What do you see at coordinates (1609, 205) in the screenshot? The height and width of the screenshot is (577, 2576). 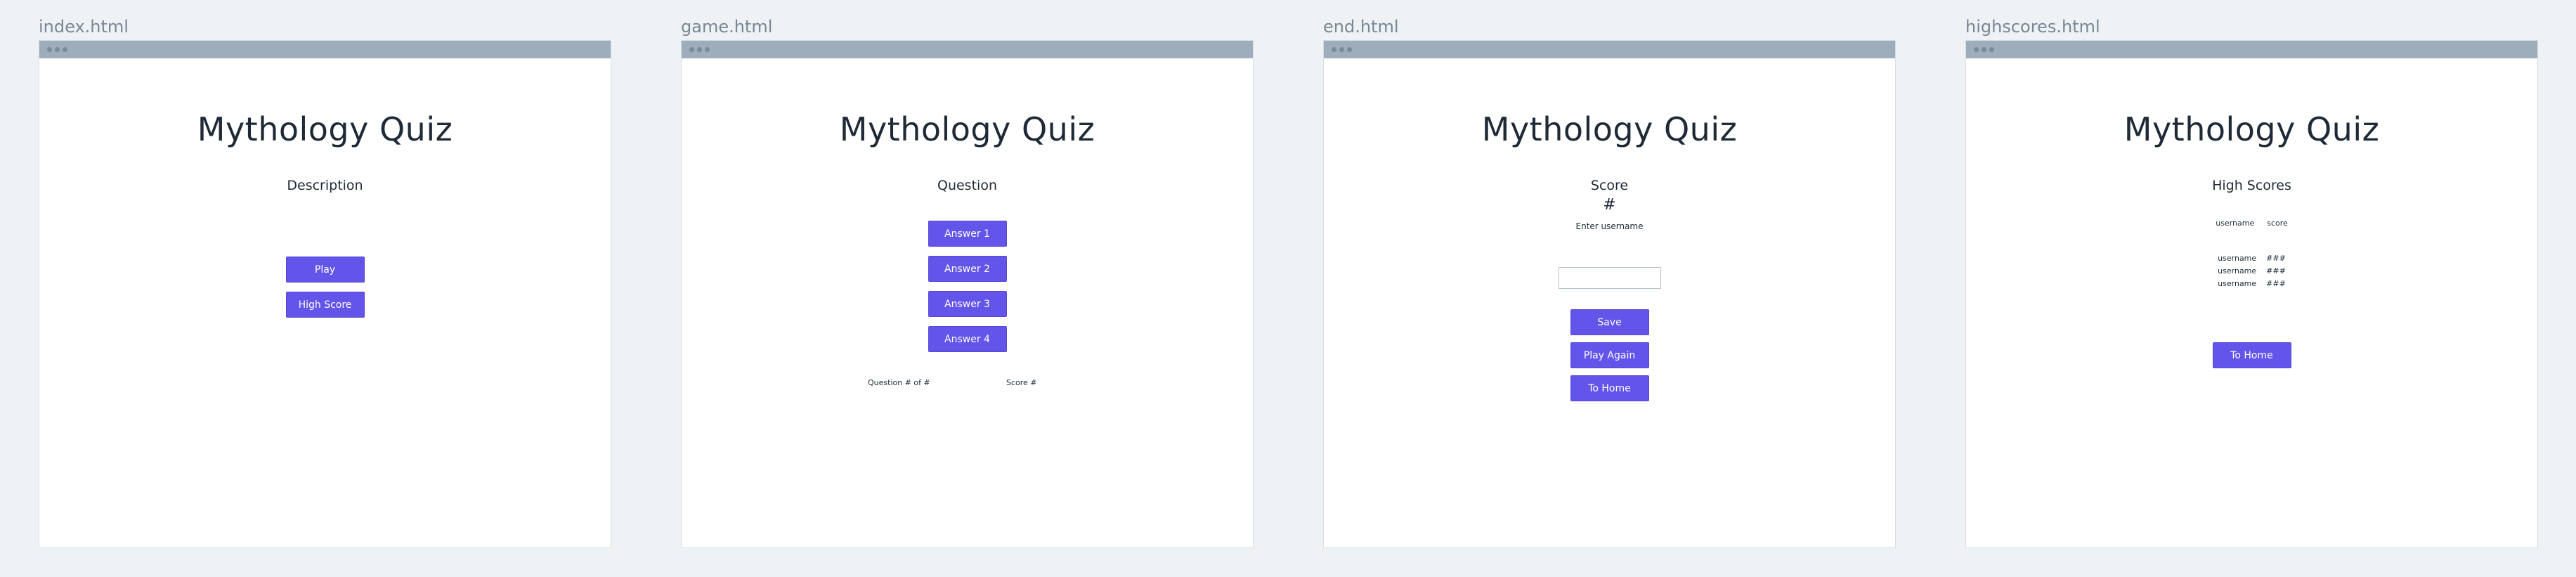 I see `final-score-value: #` at bounding box center [1609, 205].